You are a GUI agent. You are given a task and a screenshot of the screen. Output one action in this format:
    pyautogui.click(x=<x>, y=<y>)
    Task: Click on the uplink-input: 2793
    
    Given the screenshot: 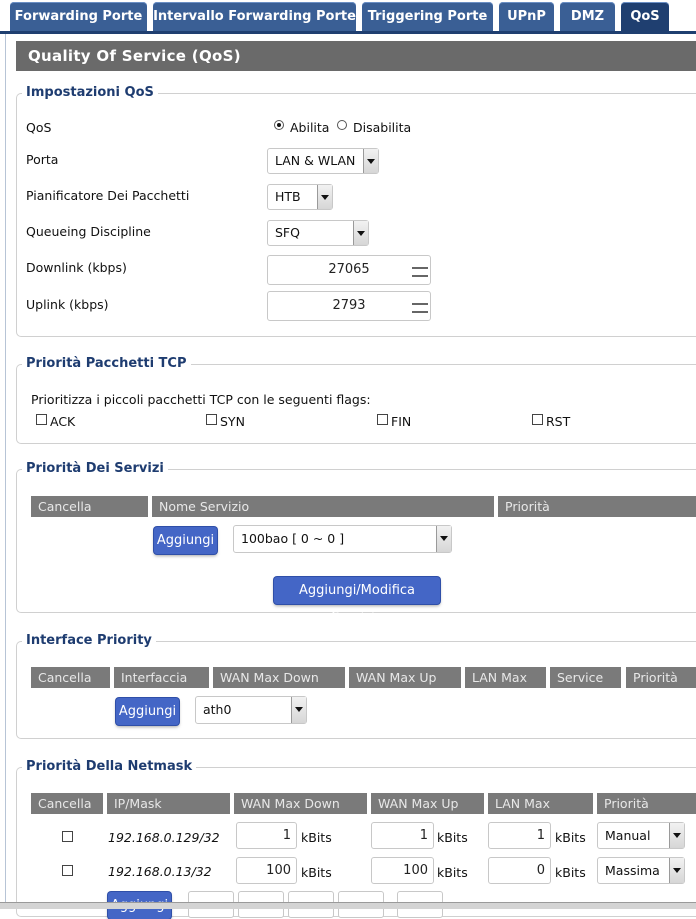 What is the action you would take?
    pyautogui.click(x=349, y=306)
    